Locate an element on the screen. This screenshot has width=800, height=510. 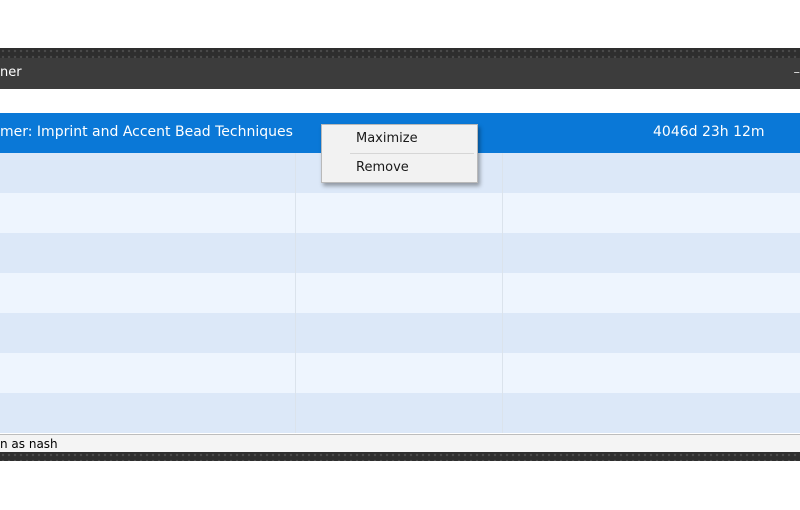
context-menu: Maximize Remove is located at coordinates (399, 153).